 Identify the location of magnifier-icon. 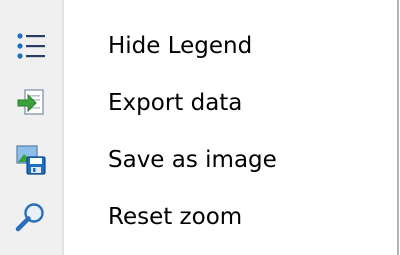
(31, 217).